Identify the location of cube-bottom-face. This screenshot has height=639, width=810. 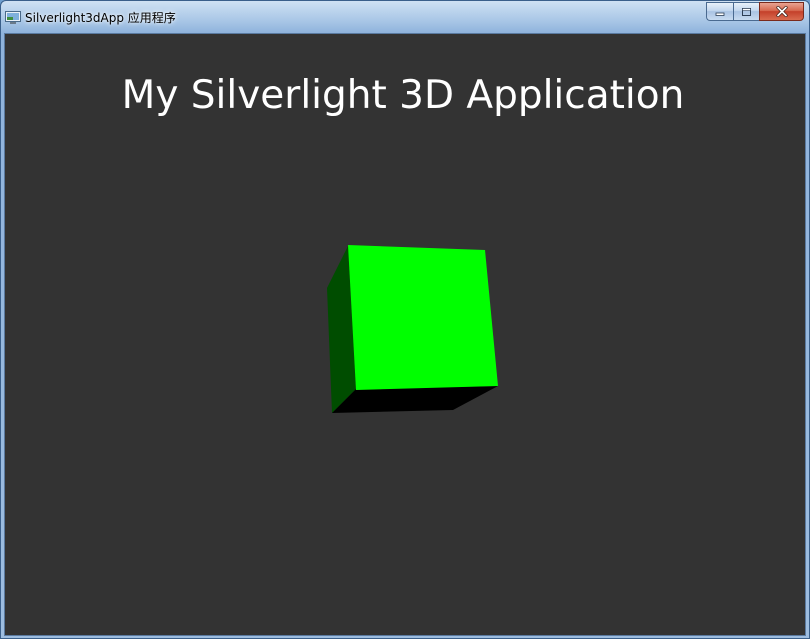
(415, 399).